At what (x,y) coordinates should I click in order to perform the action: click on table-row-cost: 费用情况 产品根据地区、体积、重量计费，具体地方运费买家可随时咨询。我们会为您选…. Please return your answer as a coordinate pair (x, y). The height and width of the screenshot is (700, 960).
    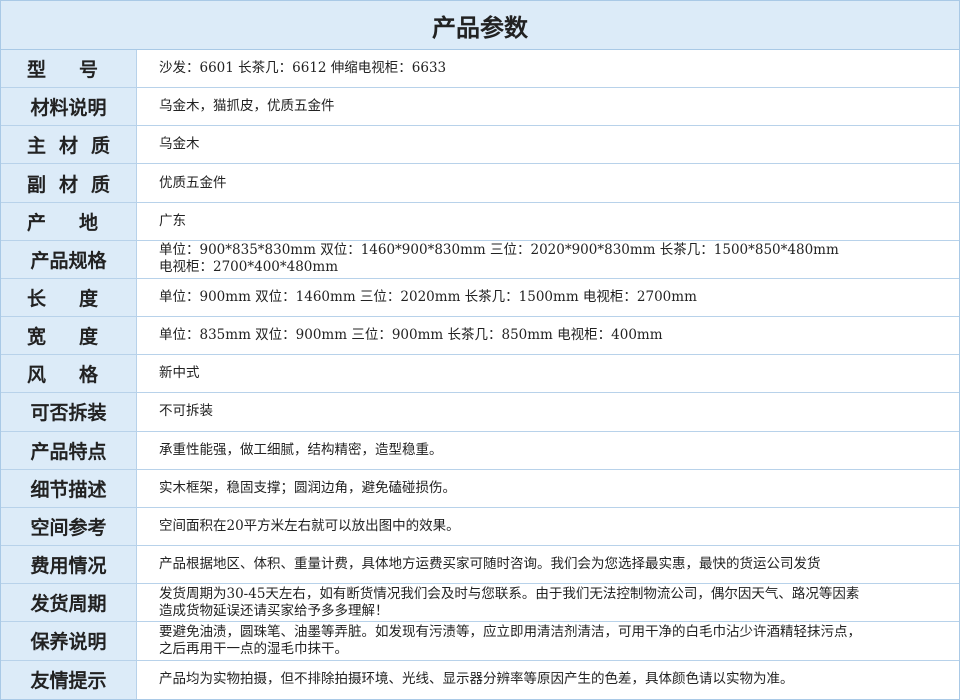
    Looking at the image, I should click on (480, 565).